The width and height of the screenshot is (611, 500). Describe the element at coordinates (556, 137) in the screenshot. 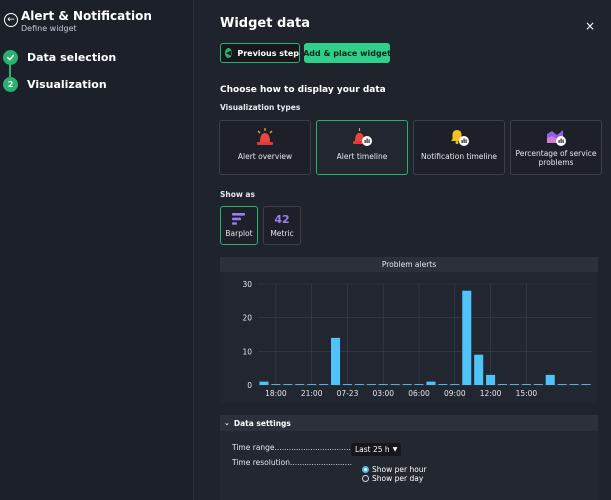

I see `service-problems-icon` at that location.